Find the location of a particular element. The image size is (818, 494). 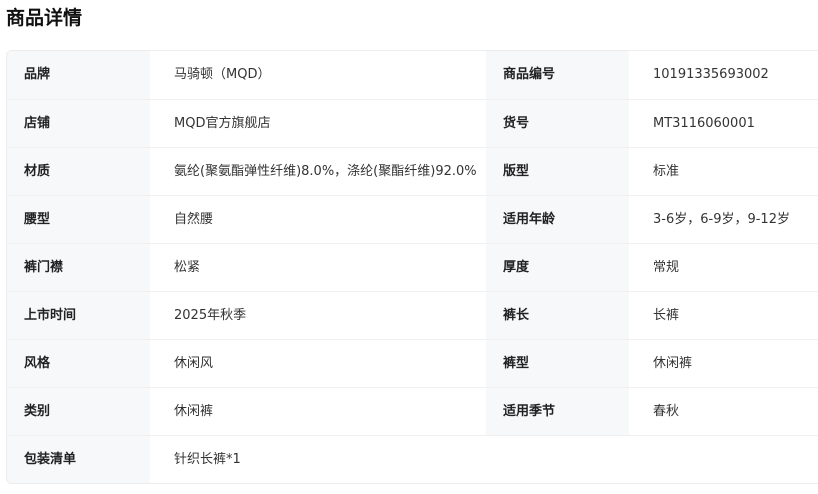

table-row: 腰型 自然腰 适用年龄 3-6岁，6-9岁，9-12岁 is located at coordinates (412, 219).